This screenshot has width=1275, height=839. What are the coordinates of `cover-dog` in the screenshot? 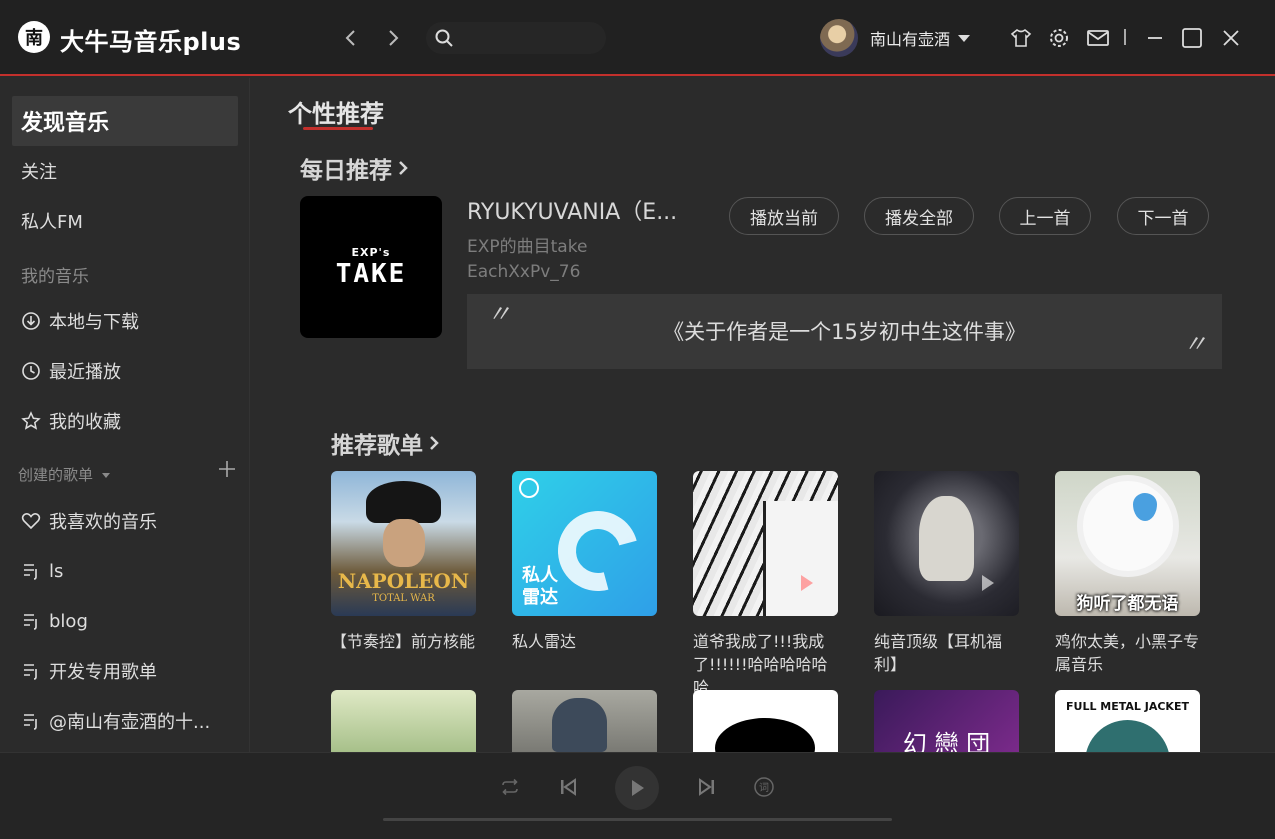 It's located at (1128, 526).